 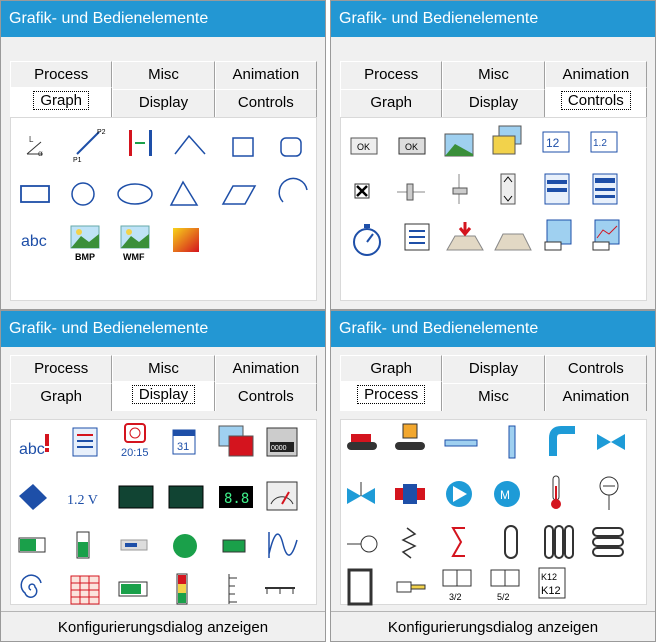 I want to click on pipe-elbow-icon, so click(x=562, y=441).